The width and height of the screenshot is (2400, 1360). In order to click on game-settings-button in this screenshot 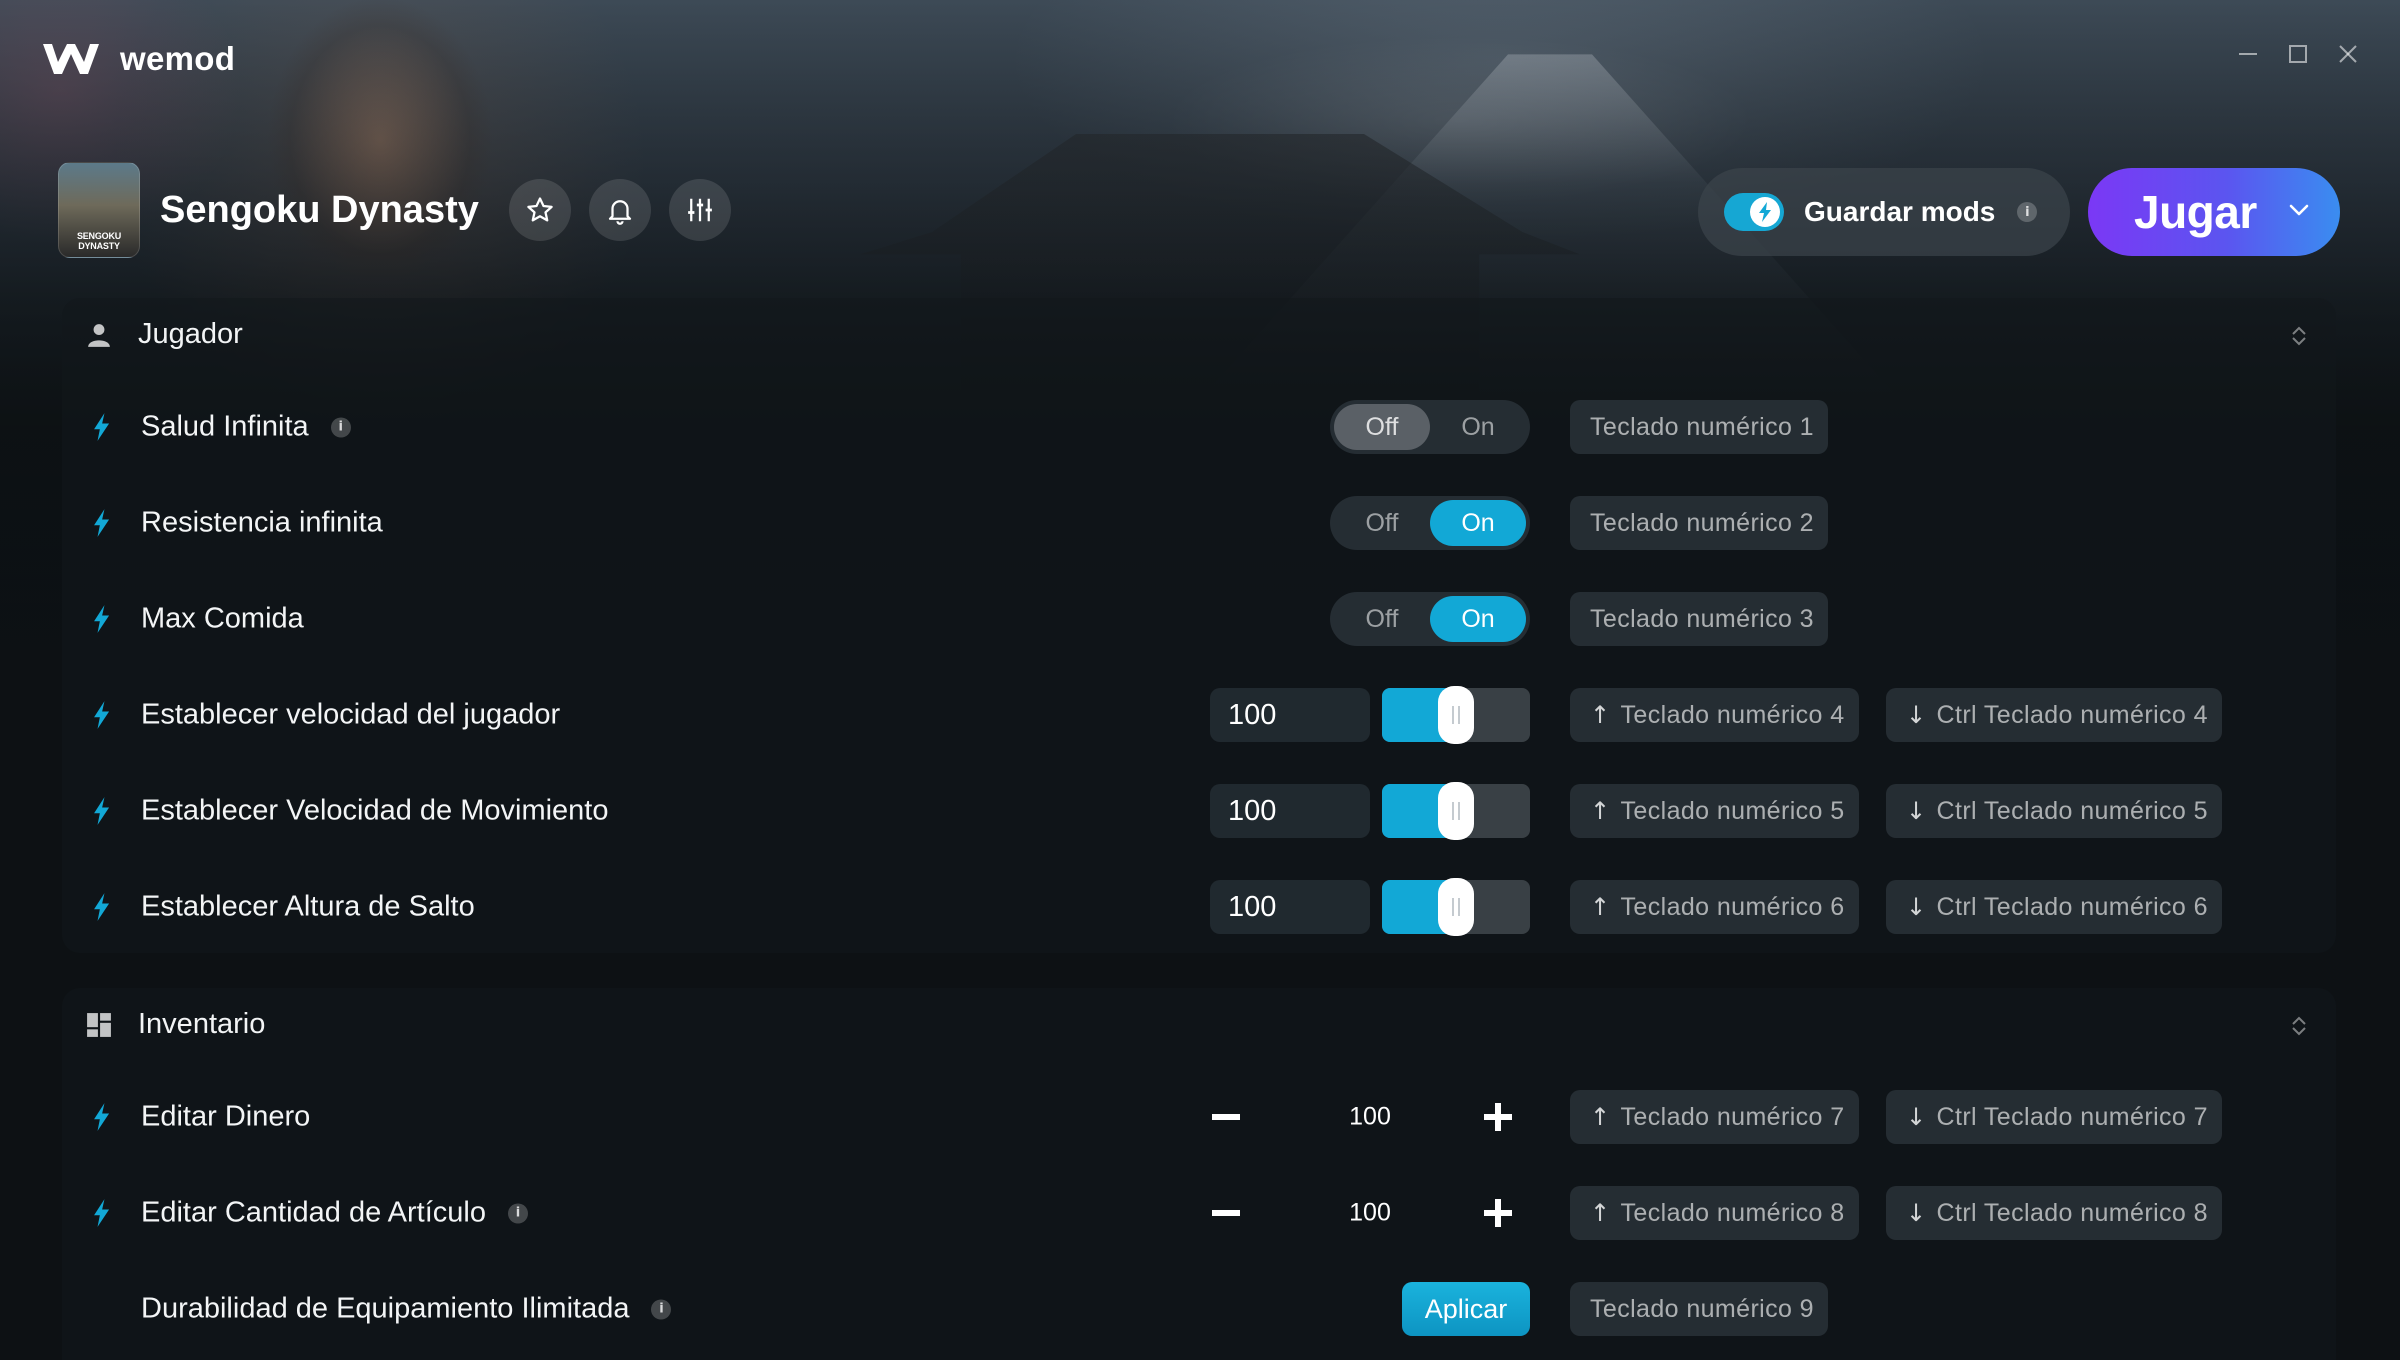, I will do `click(699, 210)`.